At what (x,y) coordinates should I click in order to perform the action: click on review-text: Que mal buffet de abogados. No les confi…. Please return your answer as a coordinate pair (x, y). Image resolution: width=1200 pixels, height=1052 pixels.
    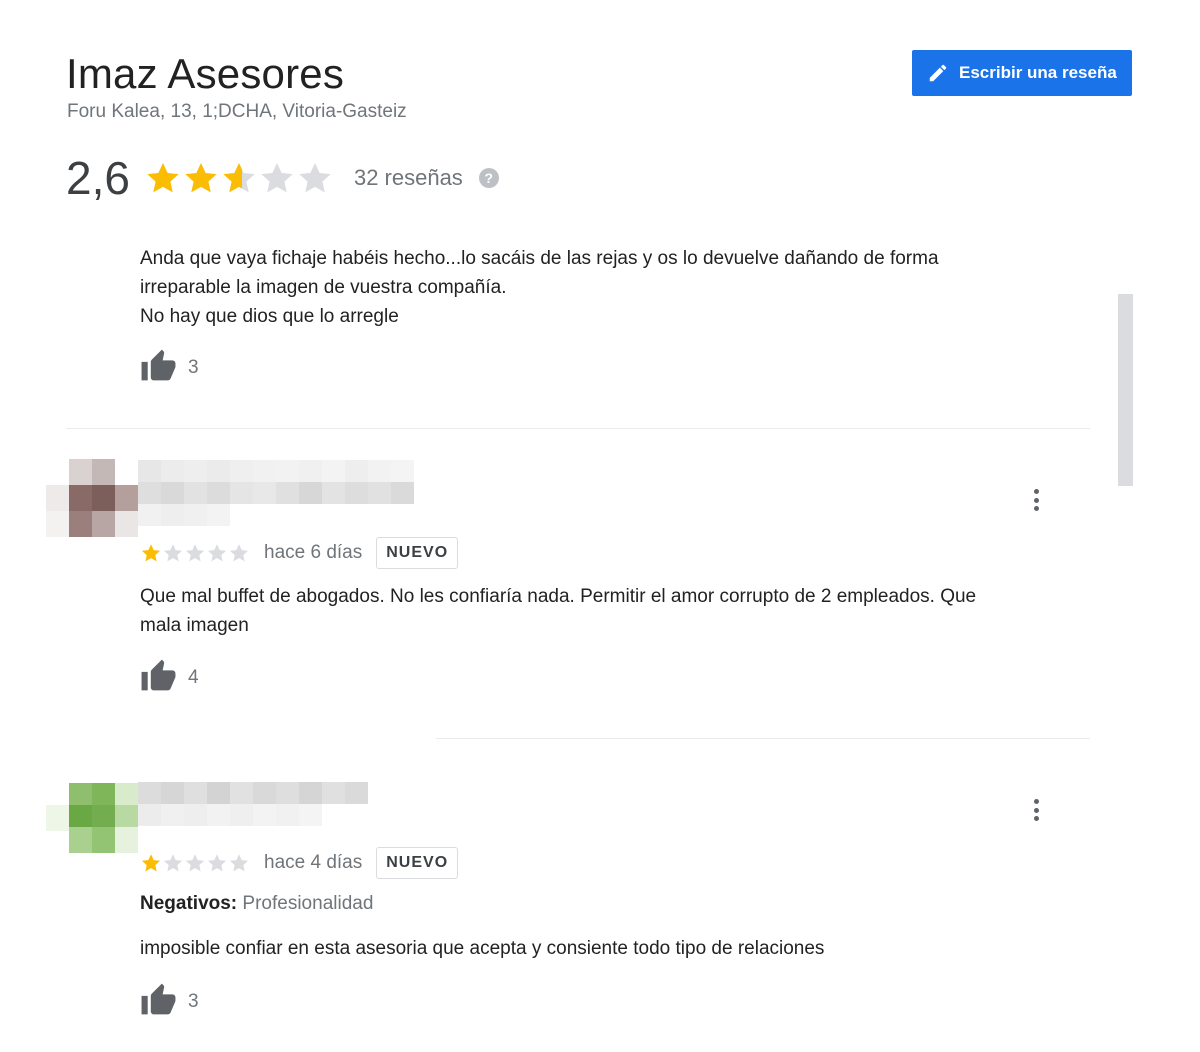
    Looking at the image, I should click on (605, 611).